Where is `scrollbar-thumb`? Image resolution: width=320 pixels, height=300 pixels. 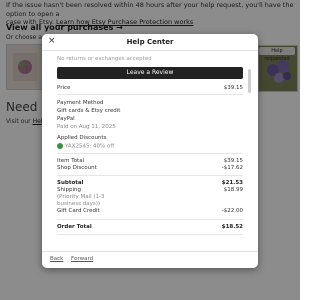
scrollbar-thumb is located at coordinates (249, 81).